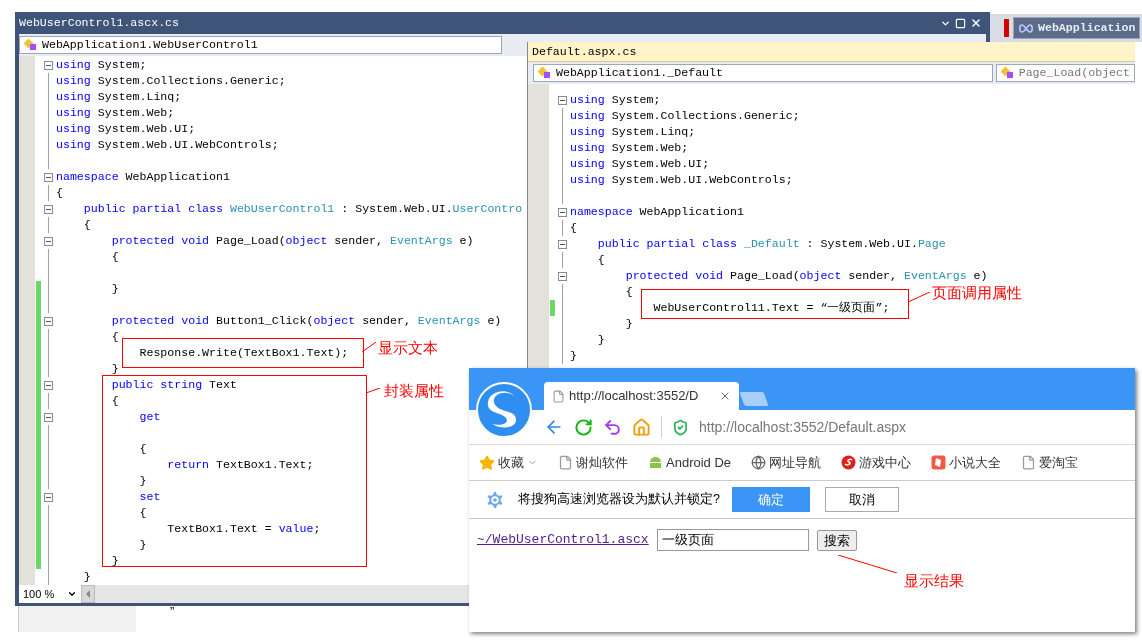 The image size is (1142, 641). I want to click on game-icon, so click(849, 462).